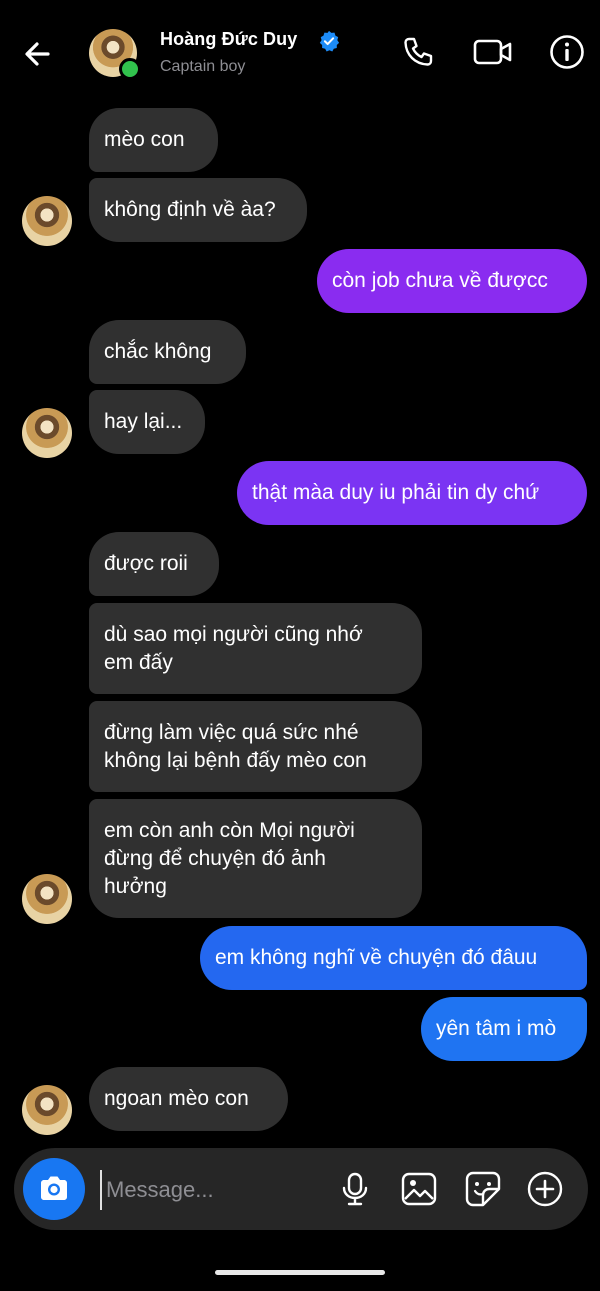 This screenshot has width=600, height=1291. What do you see at coordinates (412, 493) in the screenshot?
I see `message-bubble-outgoing: thật màa duy iu phải tin dy chứ` at bounding box center [412, 493].